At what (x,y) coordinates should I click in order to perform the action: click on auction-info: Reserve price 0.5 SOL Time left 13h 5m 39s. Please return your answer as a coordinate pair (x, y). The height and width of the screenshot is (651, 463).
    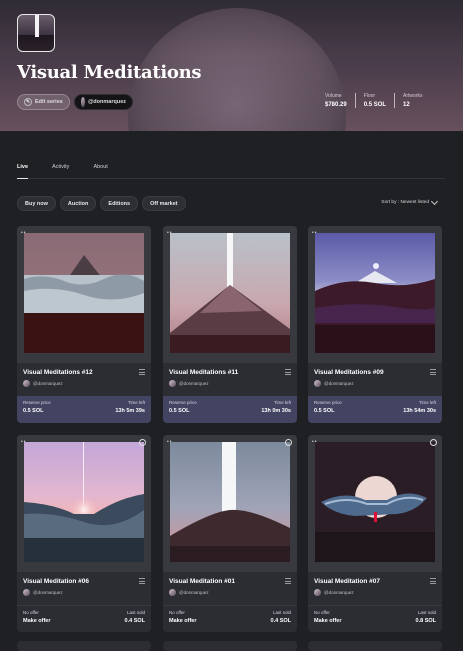
    Looking at the image, I should click on (84, 409).